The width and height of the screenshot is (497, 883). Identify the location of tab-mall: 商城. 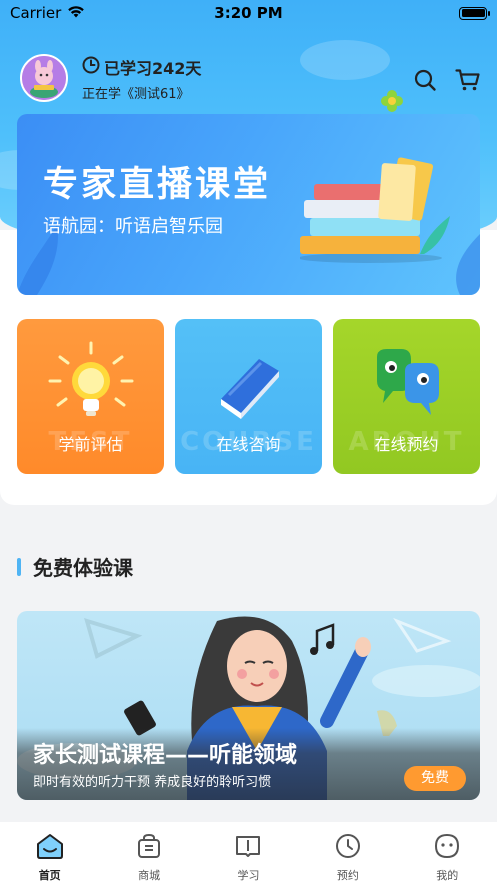
(149, 857).